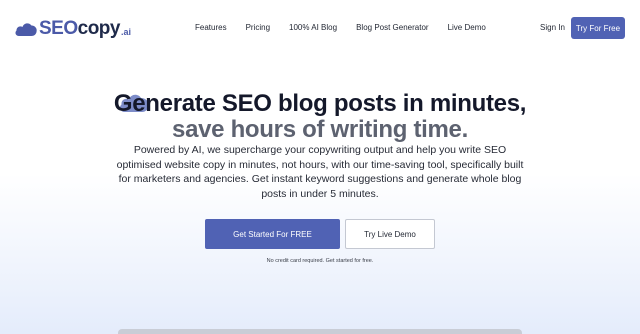 This screenshot has height=334, width=640. I want to click on brand-name-suffix: .ai, so click(125, 32).